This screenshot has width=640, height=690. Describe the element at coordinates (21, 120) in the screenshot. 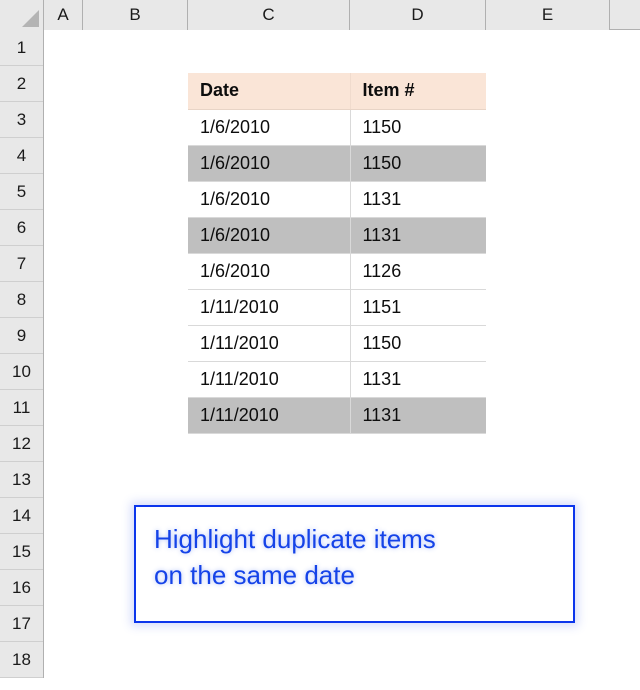

I see `row-header-3: 3` at that location.